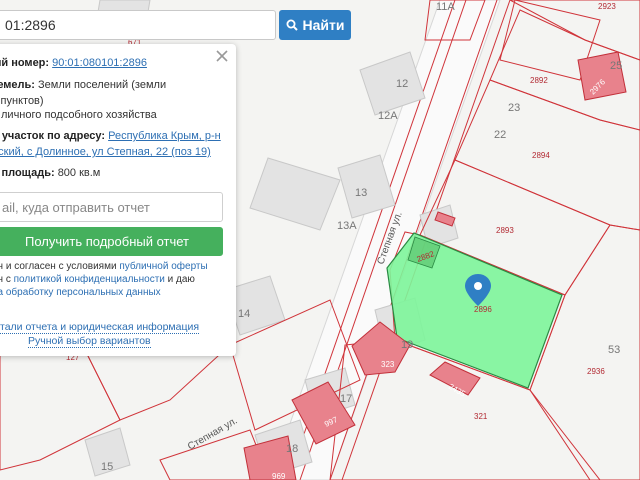  Describe the element at coordinates (164, 136) in the screenshot. I see `address-link: Республика Крым, р-н` at that location.